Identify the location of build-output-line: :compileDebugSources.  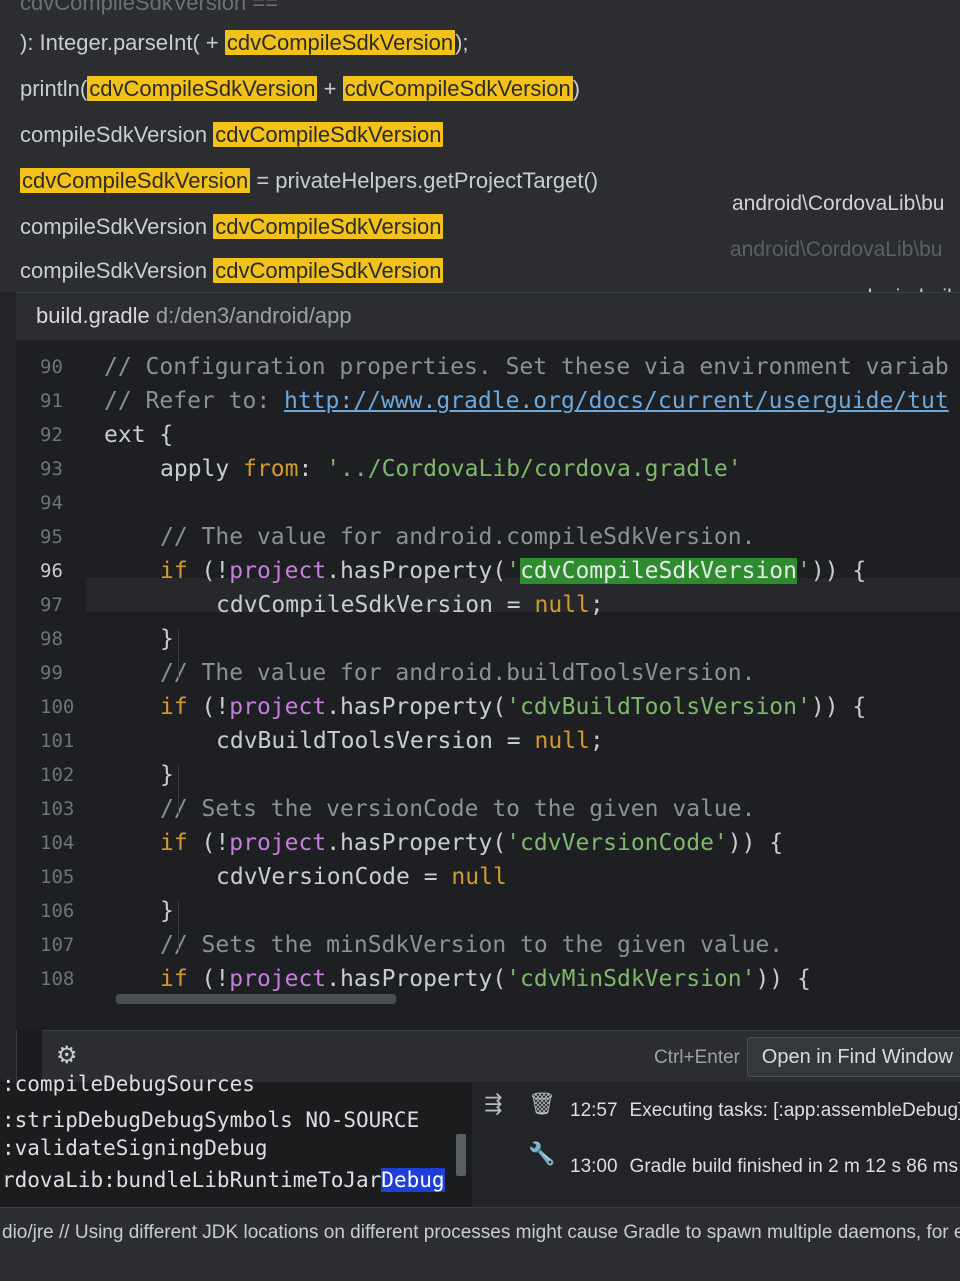
(128, 1084).